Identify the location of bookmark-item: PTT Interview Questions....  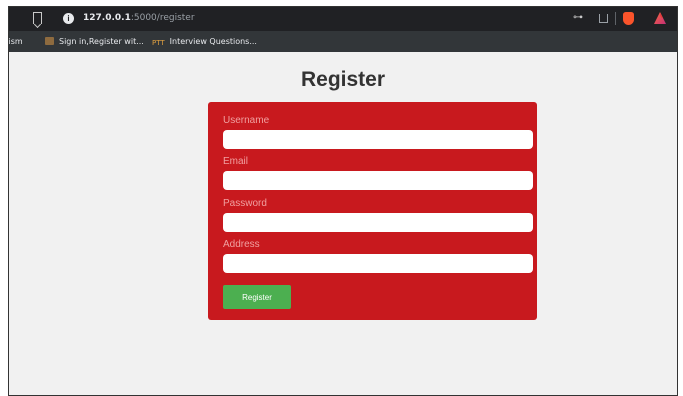
(204, 42).